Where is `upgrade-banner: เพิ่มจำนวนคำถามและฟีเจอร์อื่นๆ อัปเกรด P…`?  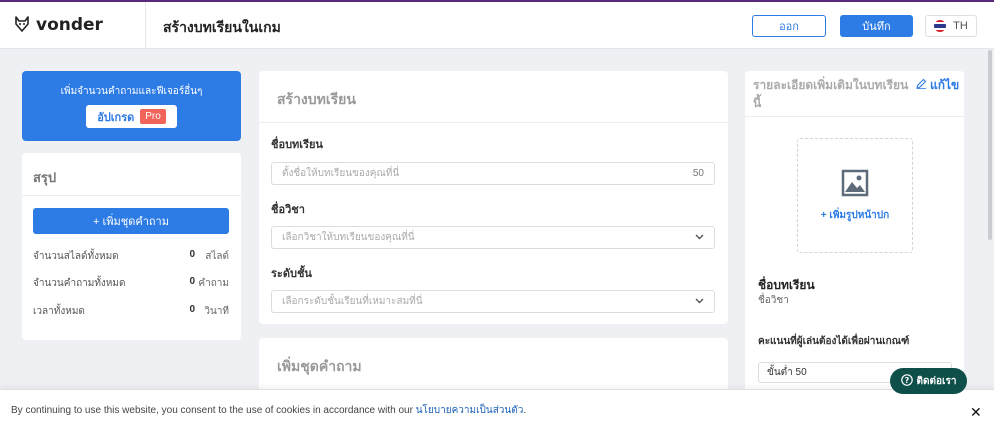
upgrade-banner: เพิ่มจำนวนคำถามและฟีเจอร์อื่นๆ อัปเกรด P… is located at coordinates (131, 106).